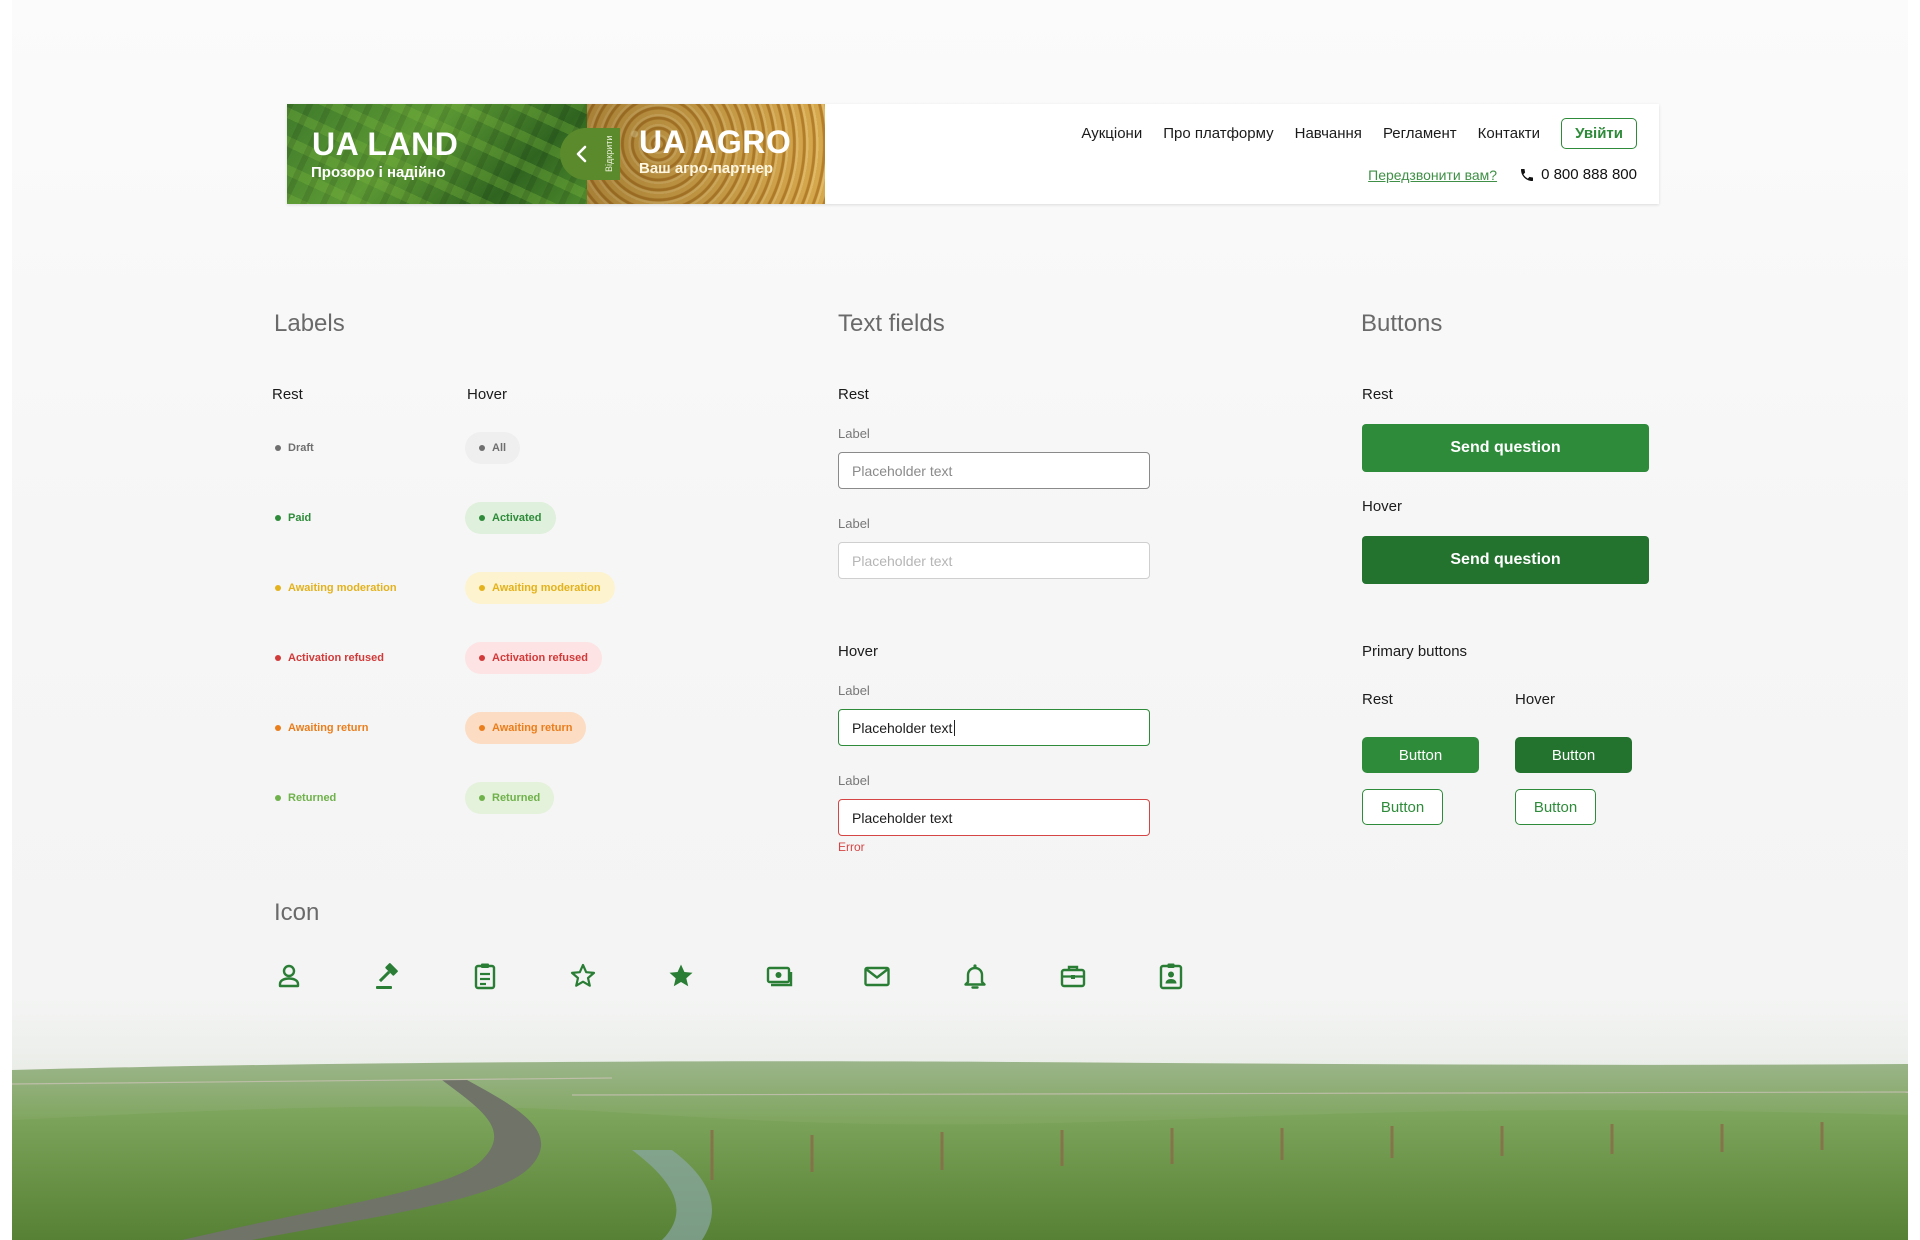  Describe the element at coordinates (1415, 651) in the screenshot. I see `primary-buttons-title: Primary buttons` at that location.